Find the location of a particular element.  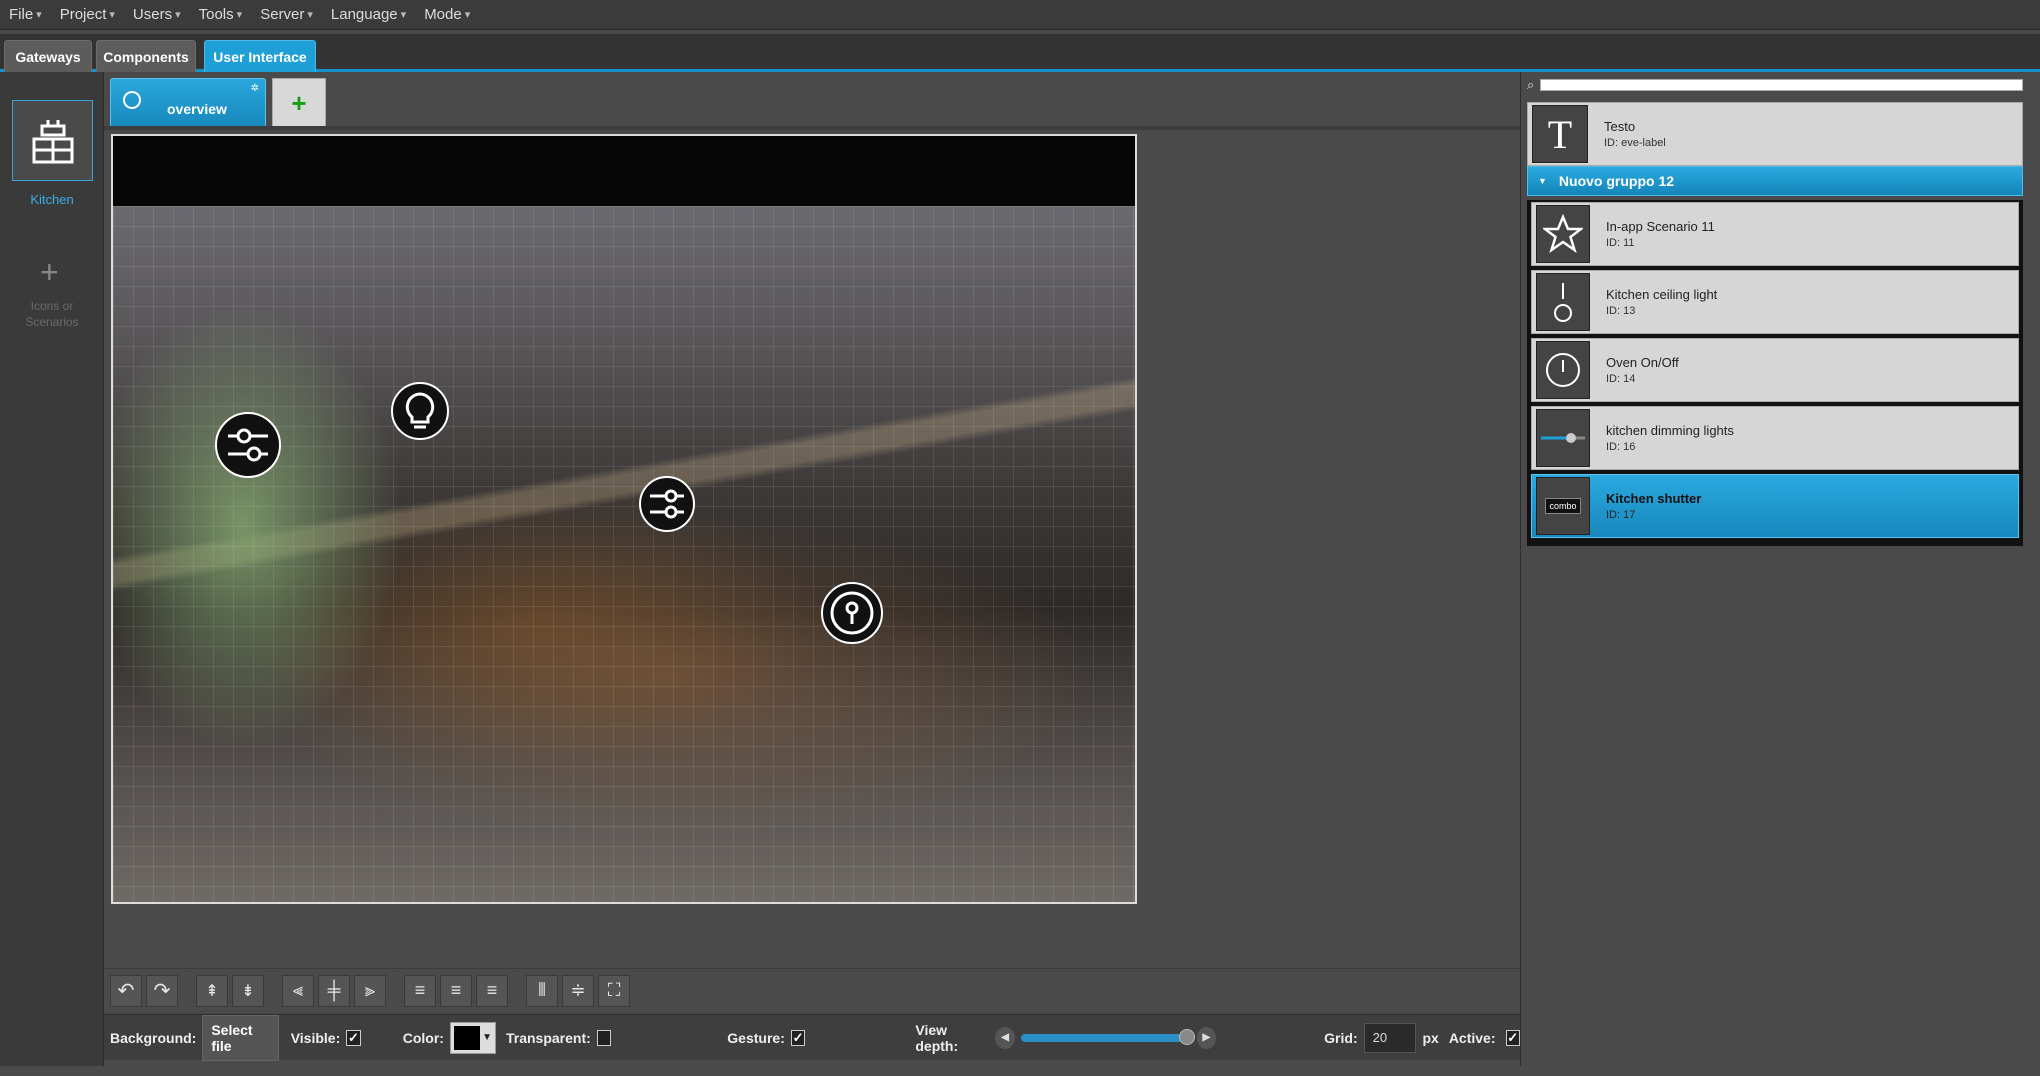

library-item-kitchen-shutter: combo Kitchen shutter ID: 17 is located at coordinates (1775, 506).